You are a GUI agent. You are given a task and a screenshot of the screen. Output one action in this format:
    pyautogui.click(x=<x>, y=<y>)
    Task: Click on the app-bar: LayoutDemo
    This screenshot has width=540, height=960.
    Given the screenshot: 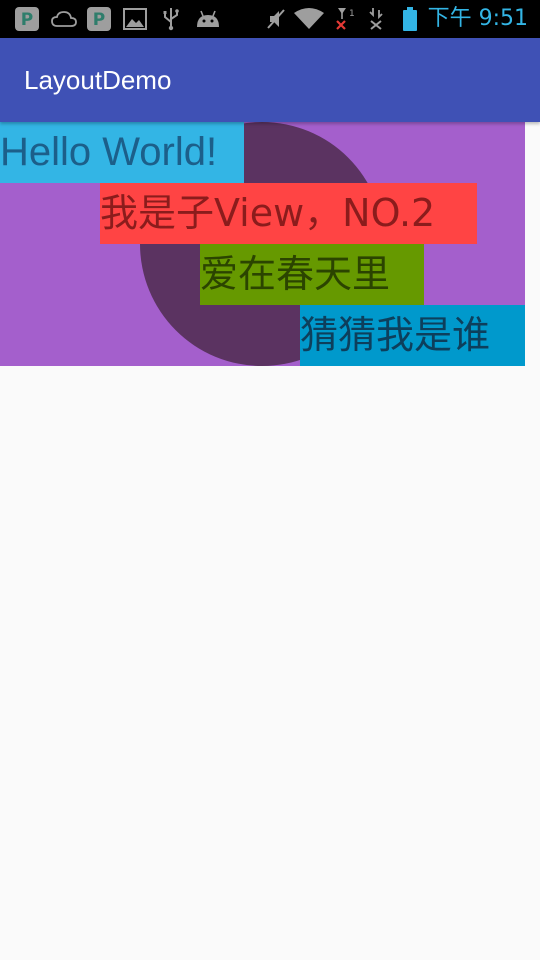 What is the action you would take?
    pyautogui.click(x=270, y=80)
    